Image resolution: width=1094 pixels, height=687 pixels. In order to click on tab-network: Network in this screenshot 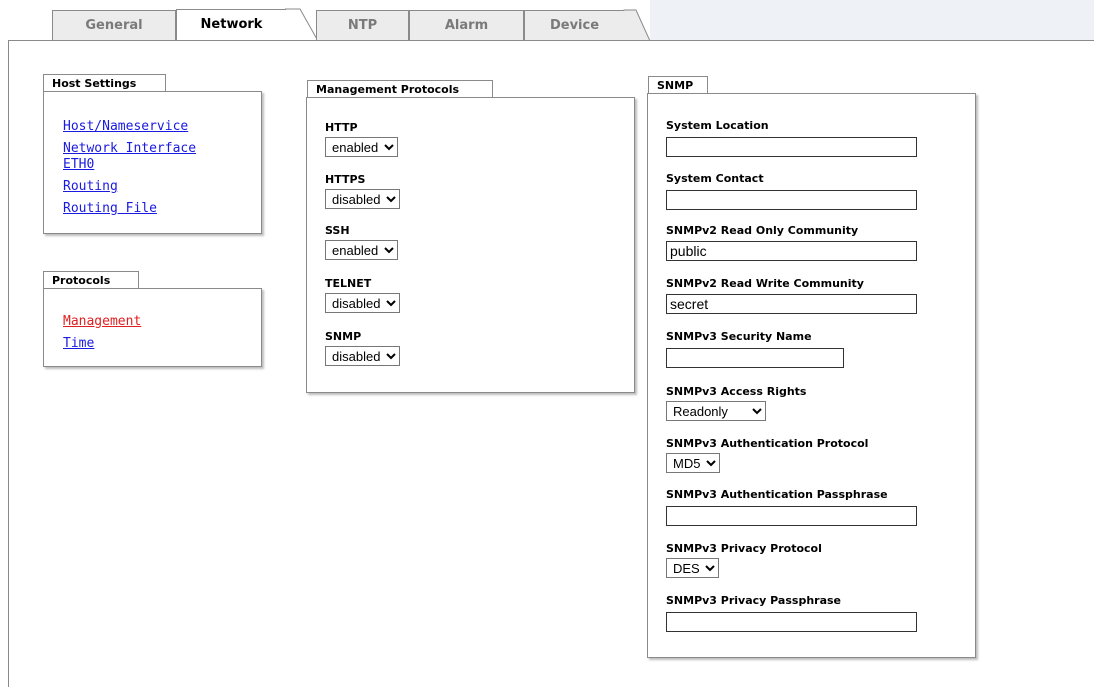, I will do `click(231, 25)`.